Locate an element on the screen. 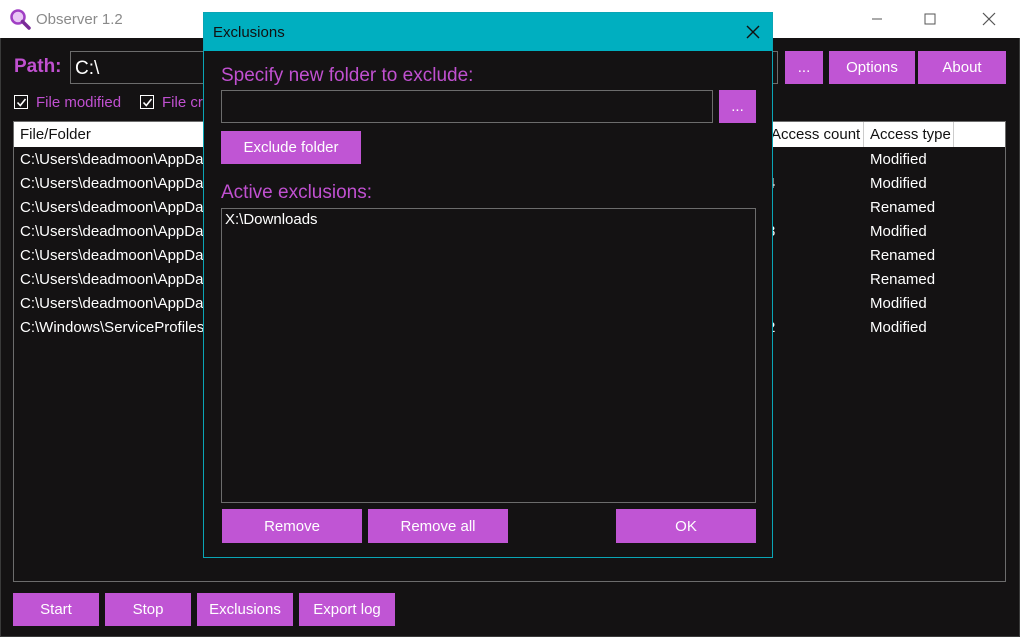  window-title: Observer 1.2 is located at coordinates (79, 19).